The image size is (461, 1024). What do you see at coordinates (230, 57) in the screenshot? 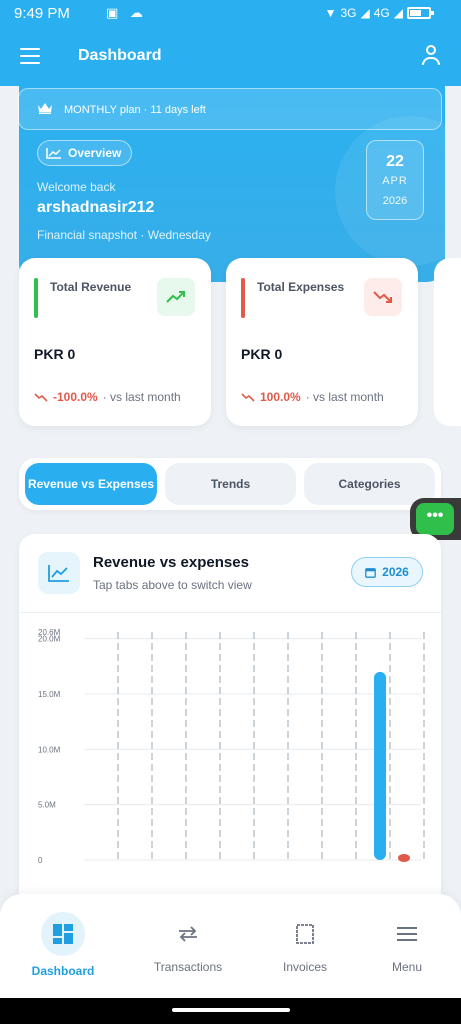
I see `app-bar: Dashboard` at bounding box center [230, 57].